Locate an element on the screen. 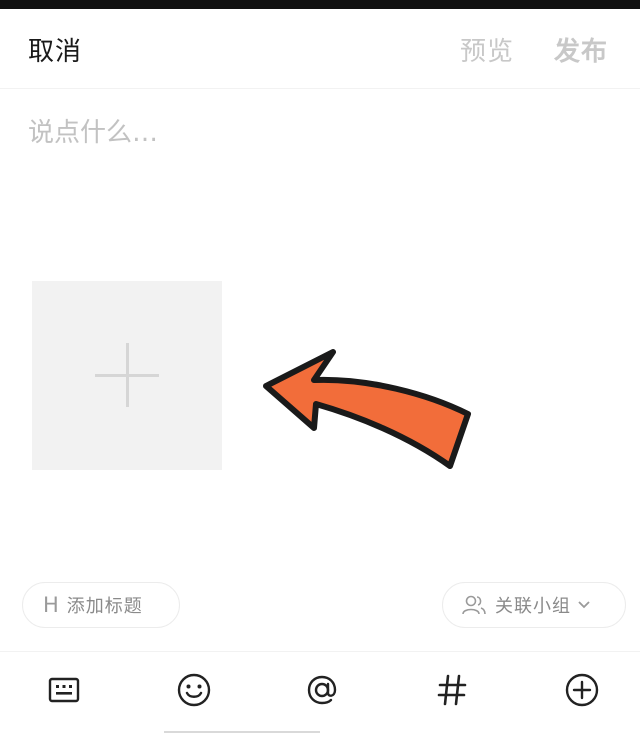 The width and height of the screenshot is (640, 733). emoji-icon is located at coordinates (194, 690).